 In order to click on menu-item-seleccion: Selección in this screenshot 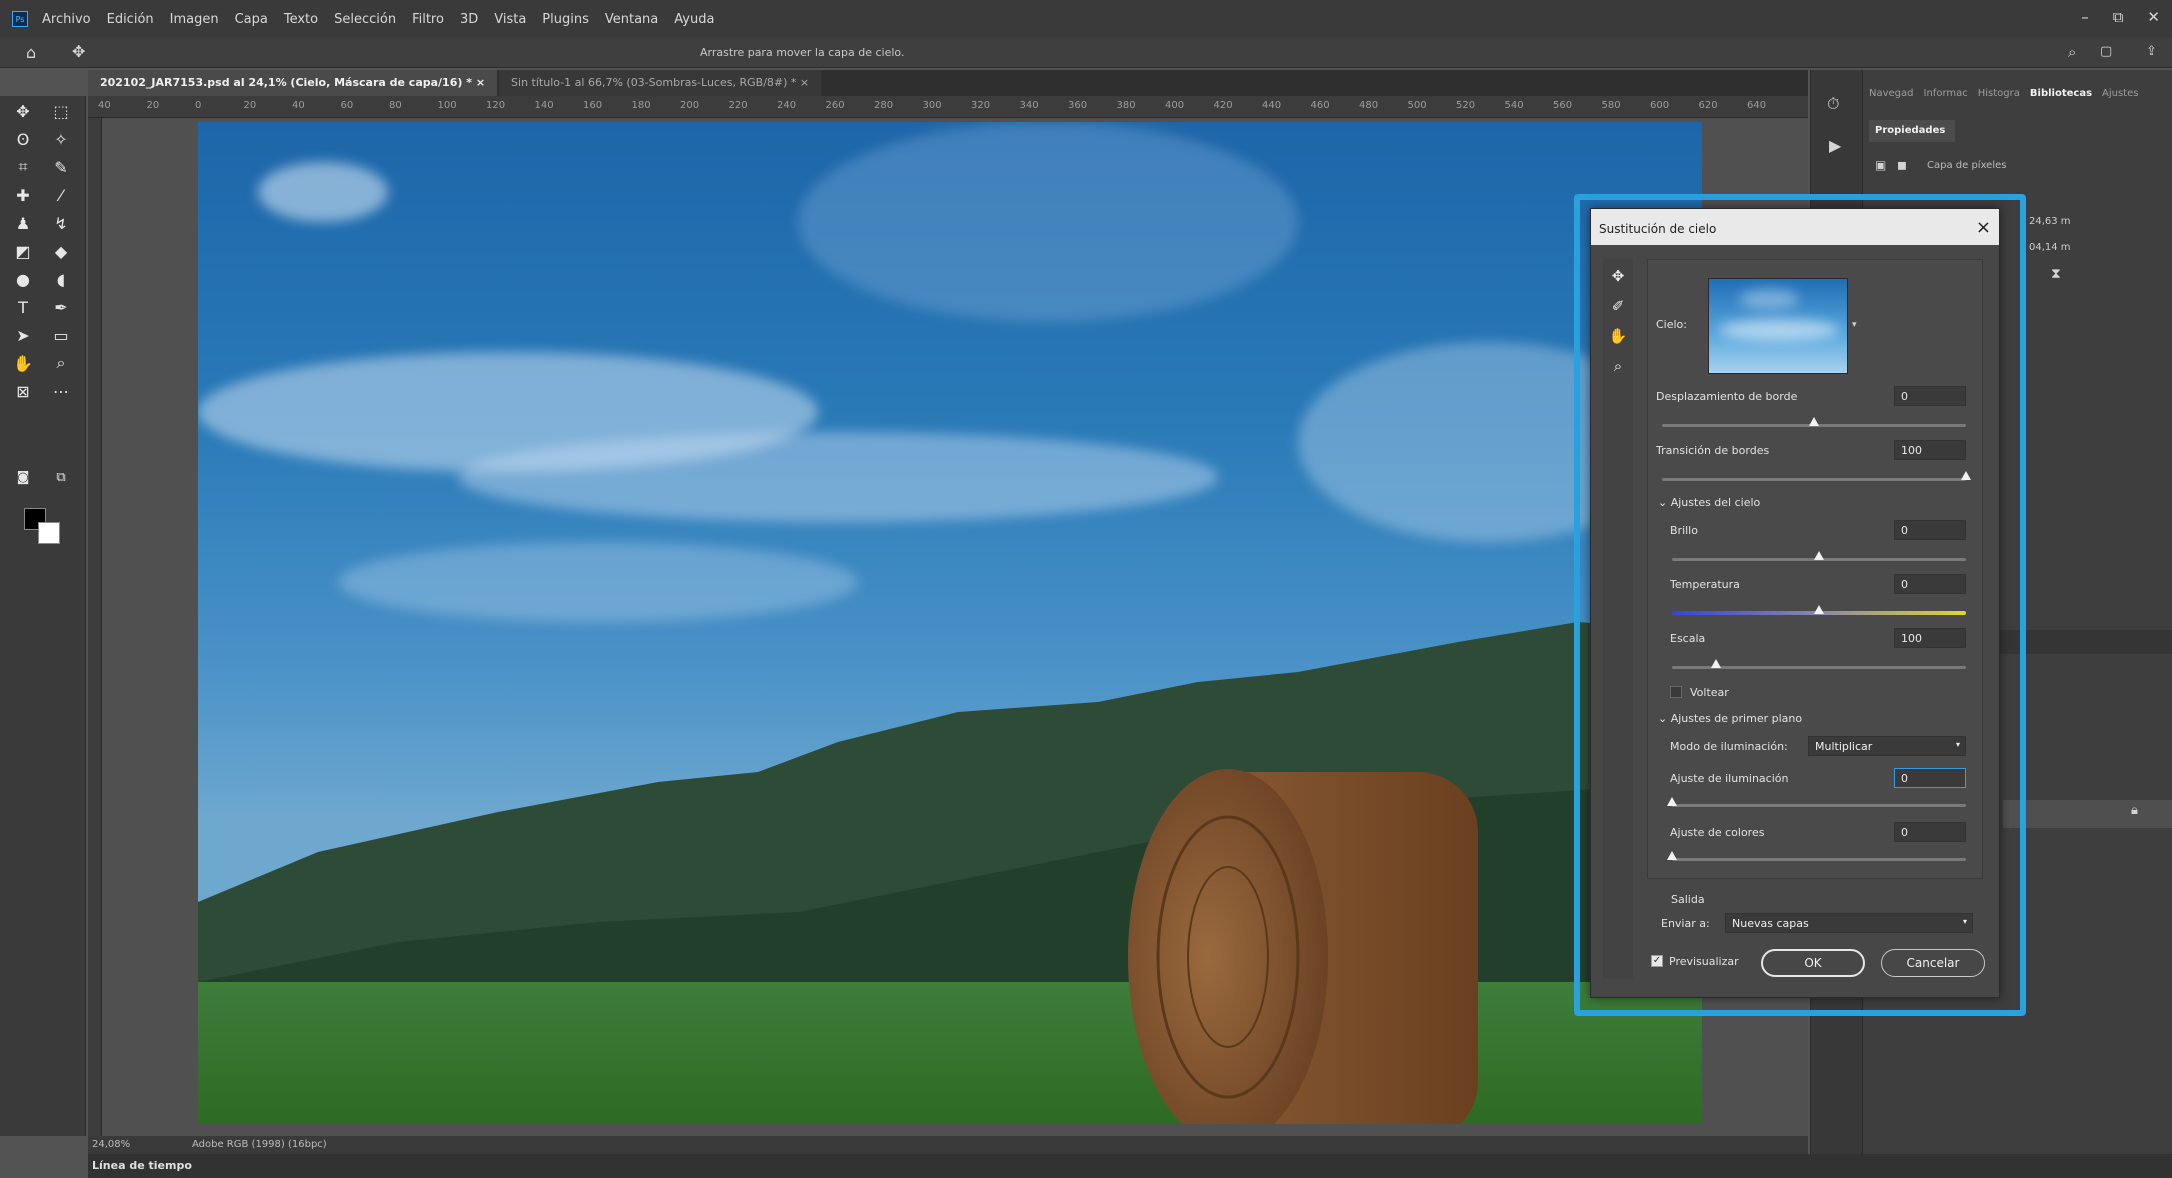, I will do `click(365, 19)`.